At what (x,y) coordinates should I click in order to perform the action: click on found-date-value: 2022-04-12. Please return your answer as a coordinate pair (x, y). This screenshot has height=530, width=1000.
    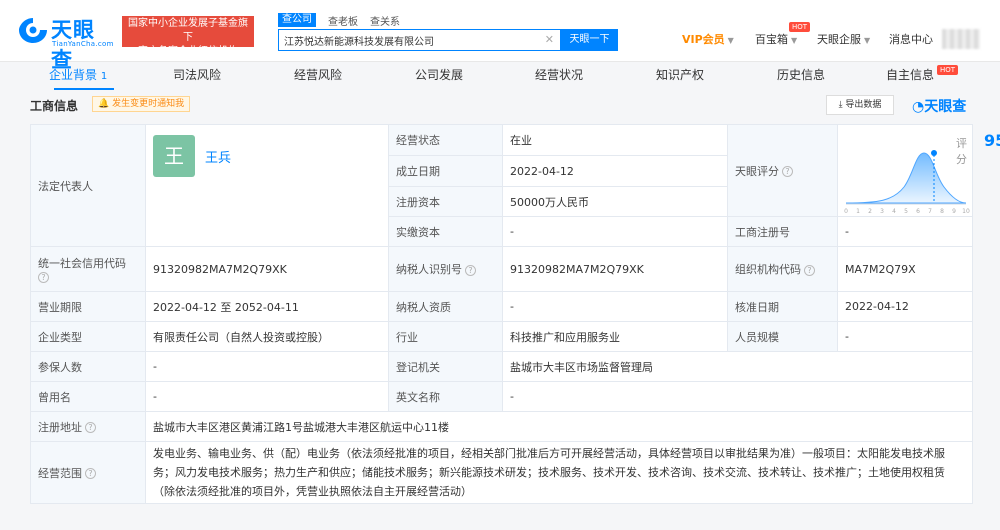
    Looking at the image, I should click on (615, 171).